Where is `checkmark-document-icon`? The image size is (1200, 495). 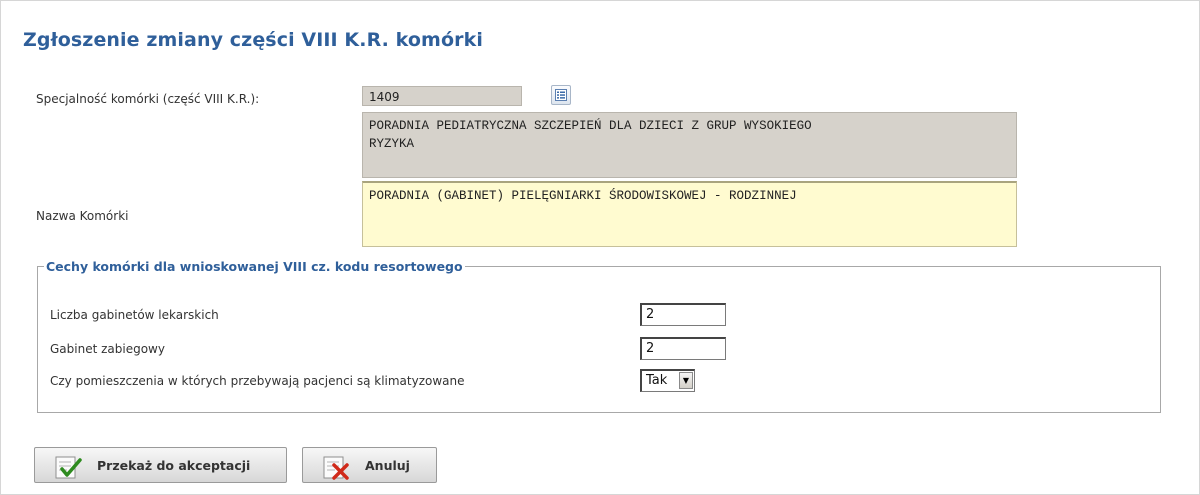
checkmark-document-icon is located at coordinates (68, 467).